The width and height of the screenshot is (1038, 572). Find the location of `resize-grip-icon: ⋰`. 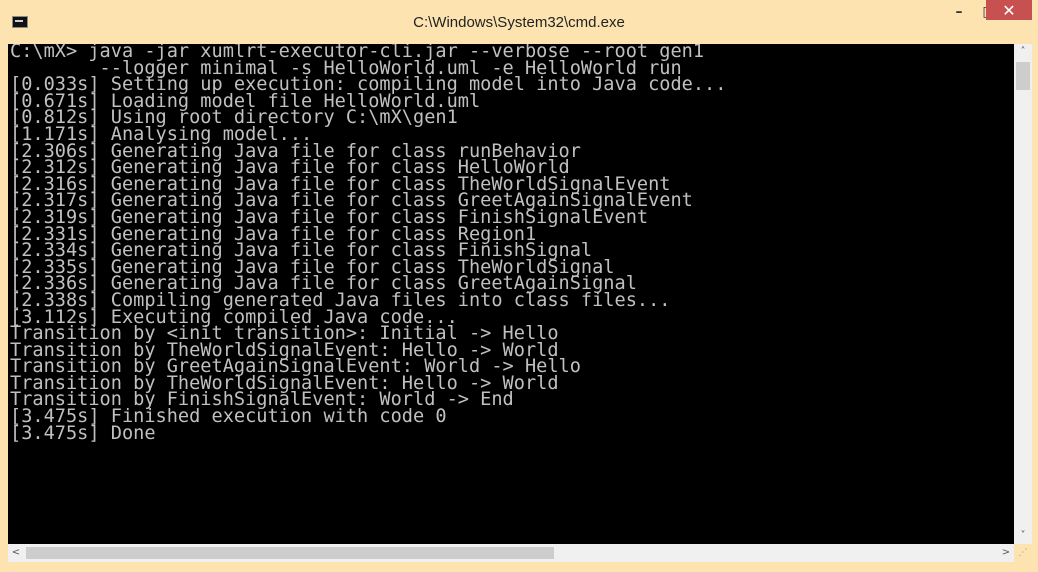

resize-grip-icon: ⋰ is located at coordinates (1023, 553).